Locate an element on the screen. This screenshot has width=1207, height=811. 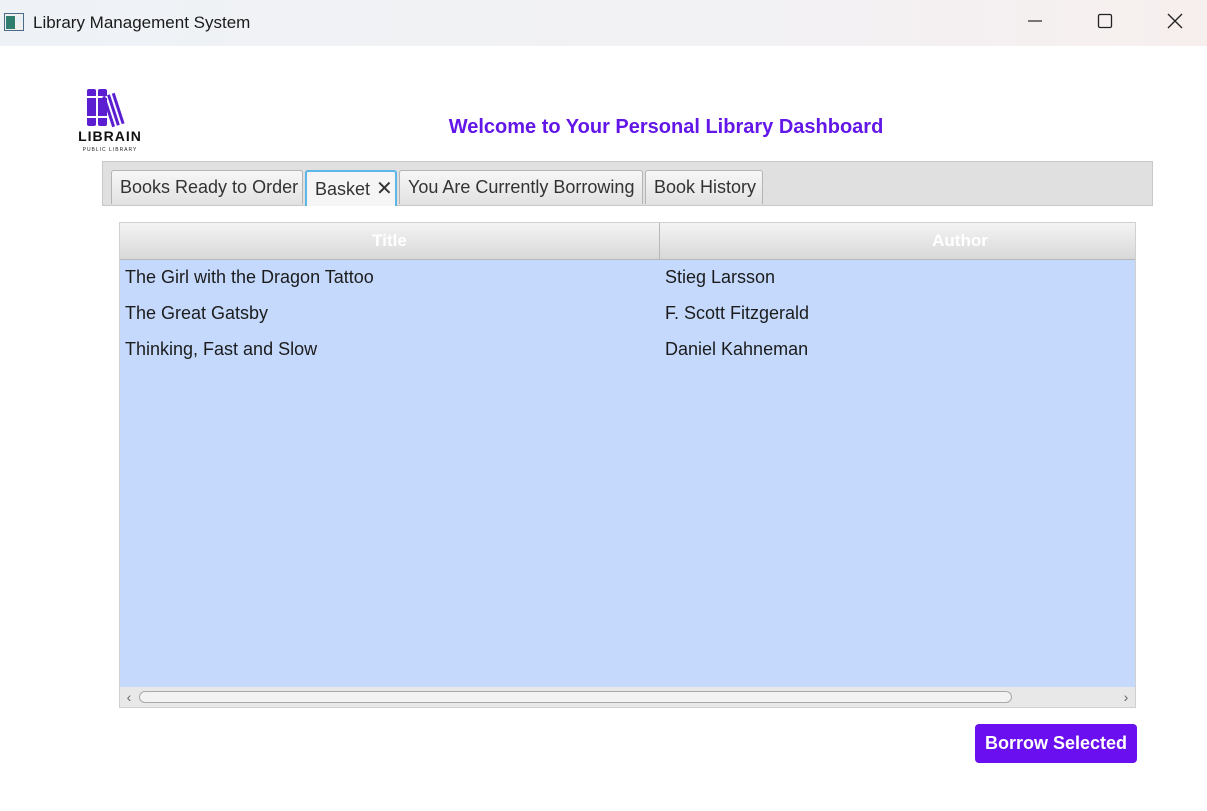
horizontal-scrollbar: ‹ › is located at coordinates (627, 697).